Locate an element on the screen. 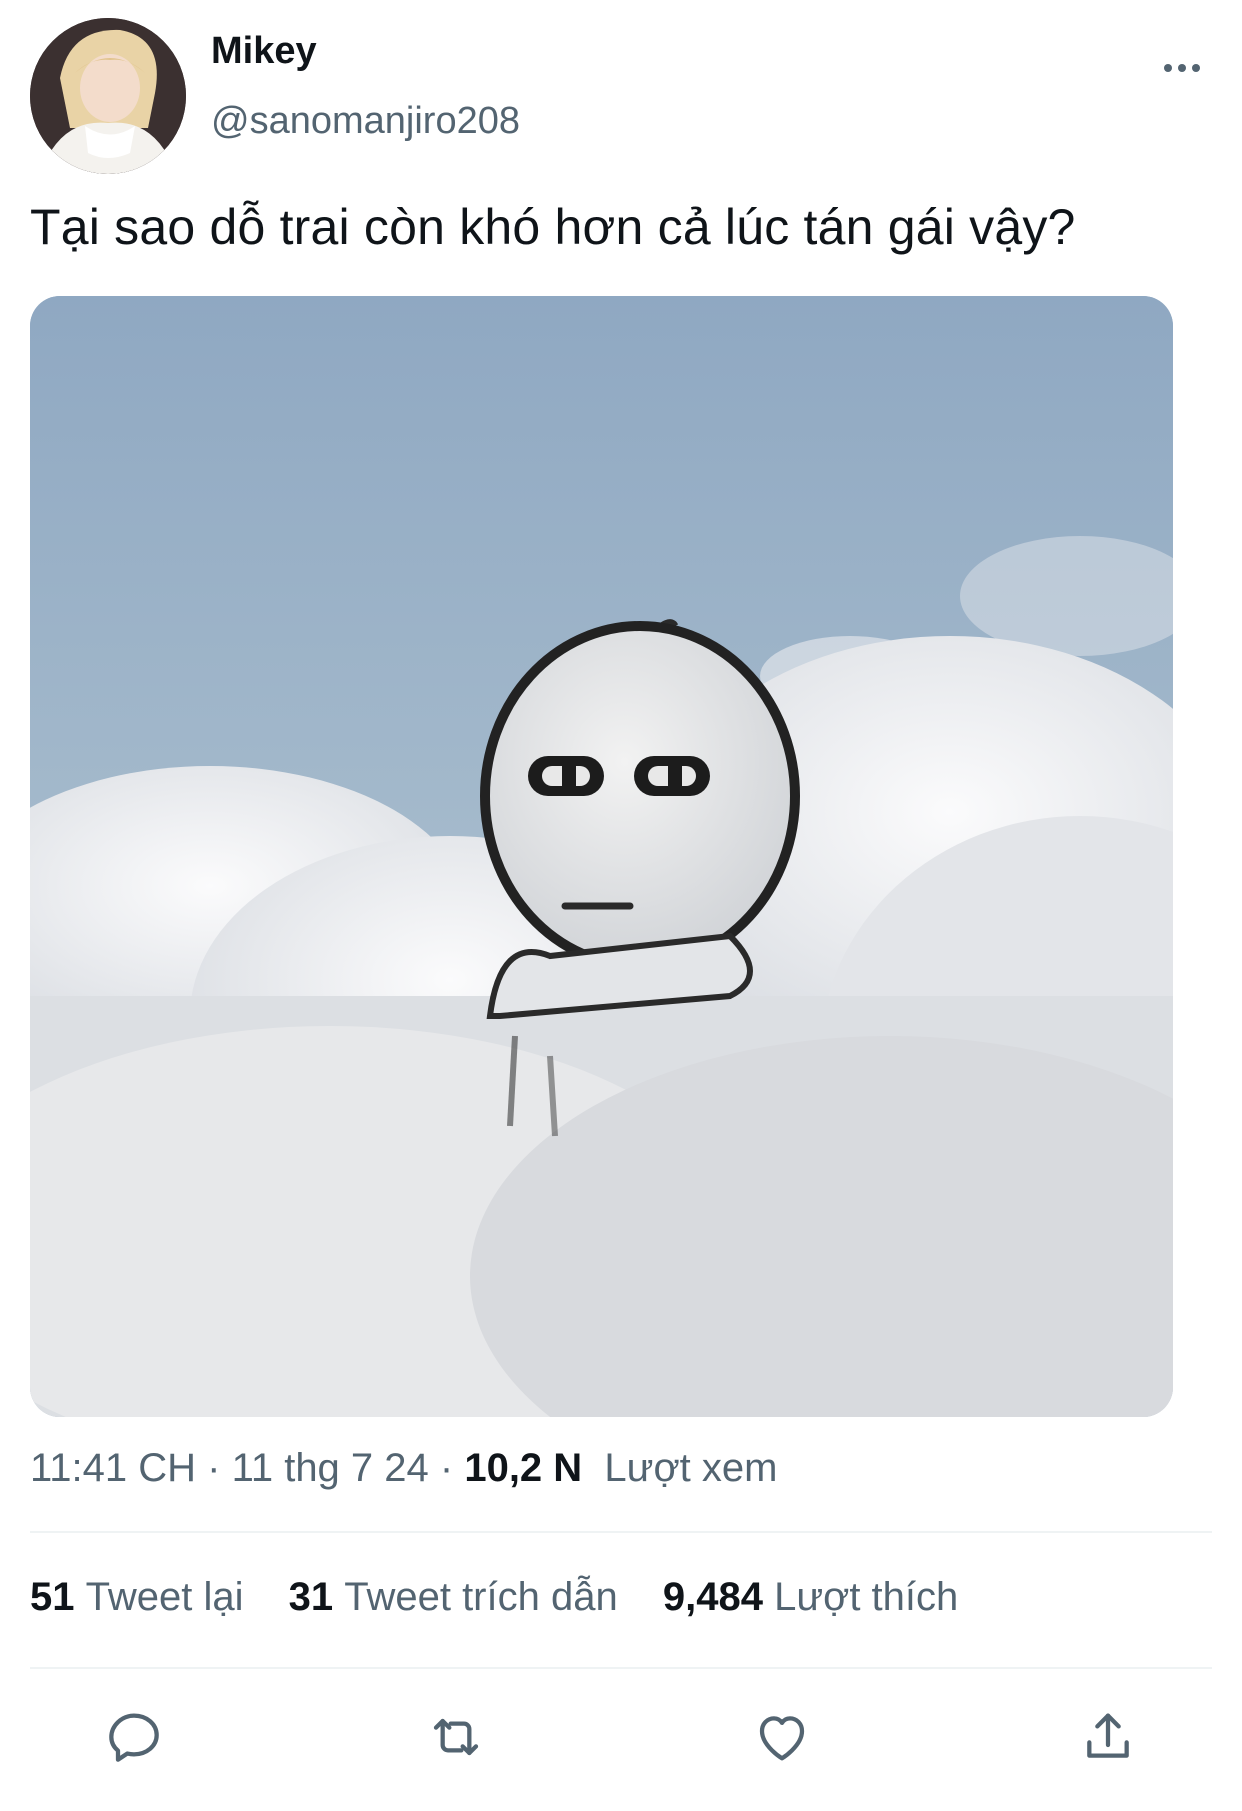 This screenshot has height=1811, width=1242. like-count-stat: 9,484 Lượt thích is located at coordinates (810, 1597).